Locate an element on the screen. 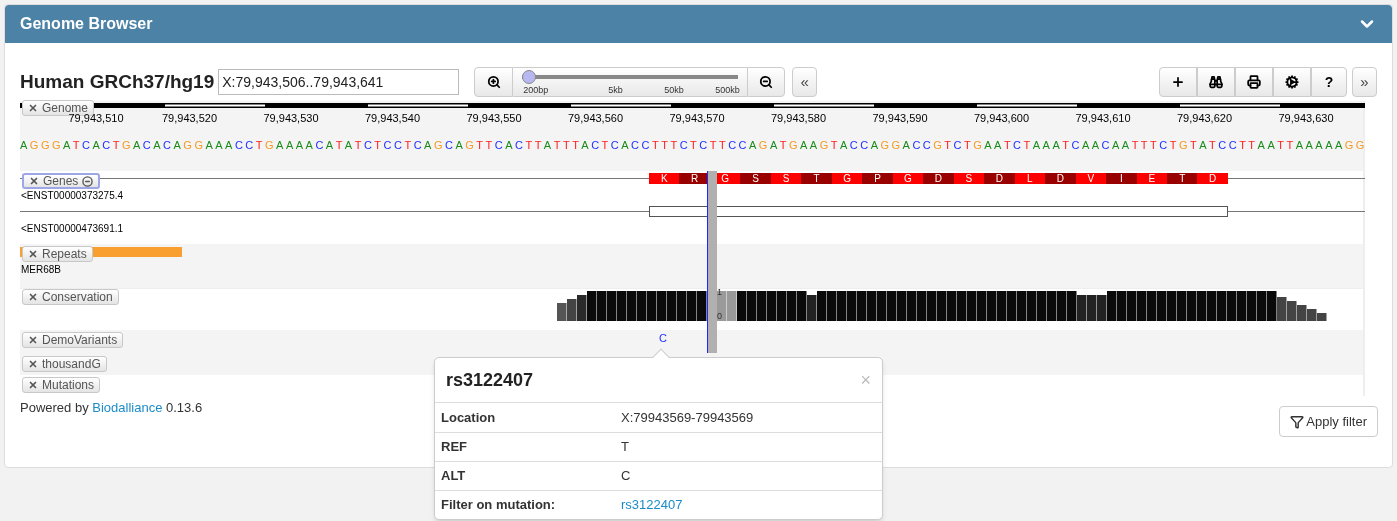  field-label: Location is located at coordinates (469, 417).